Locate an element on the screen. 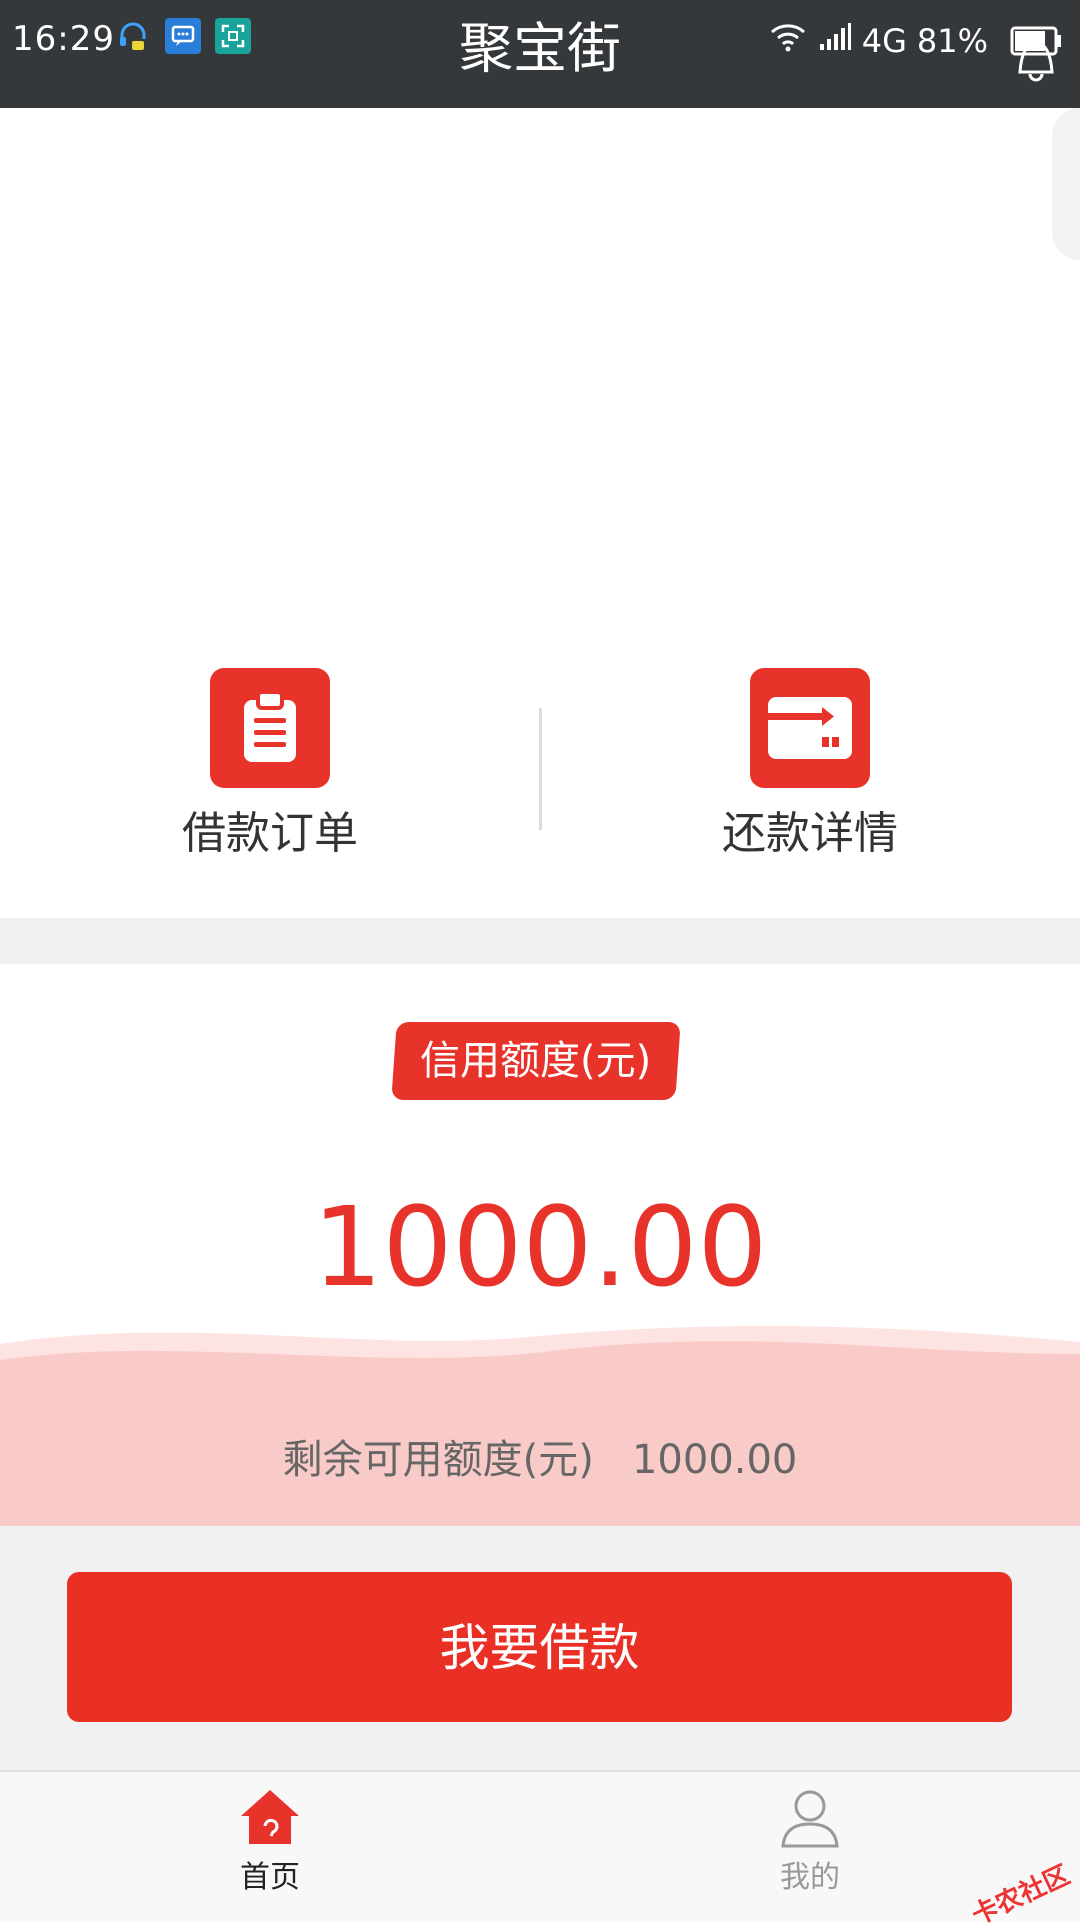 The image size is (1080, 1932). wave-decoration is located at coordinates (540, 1425).